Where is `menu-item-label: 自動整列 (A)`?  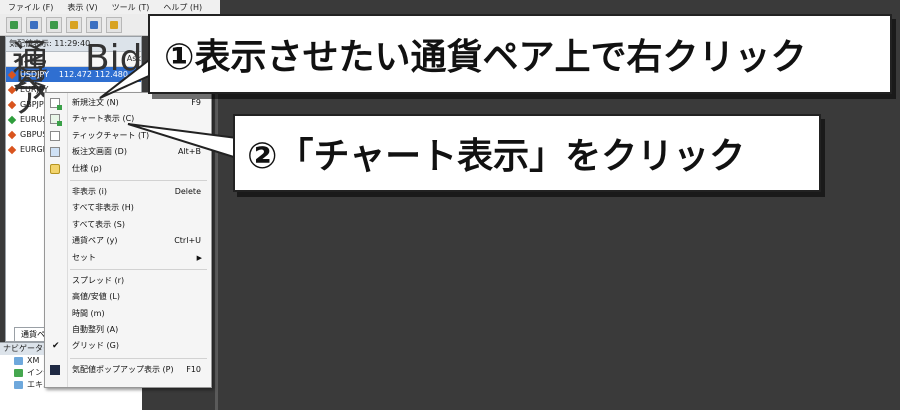 menu-item-label: 自動整列 (A) is located at coordinates (95, 330).